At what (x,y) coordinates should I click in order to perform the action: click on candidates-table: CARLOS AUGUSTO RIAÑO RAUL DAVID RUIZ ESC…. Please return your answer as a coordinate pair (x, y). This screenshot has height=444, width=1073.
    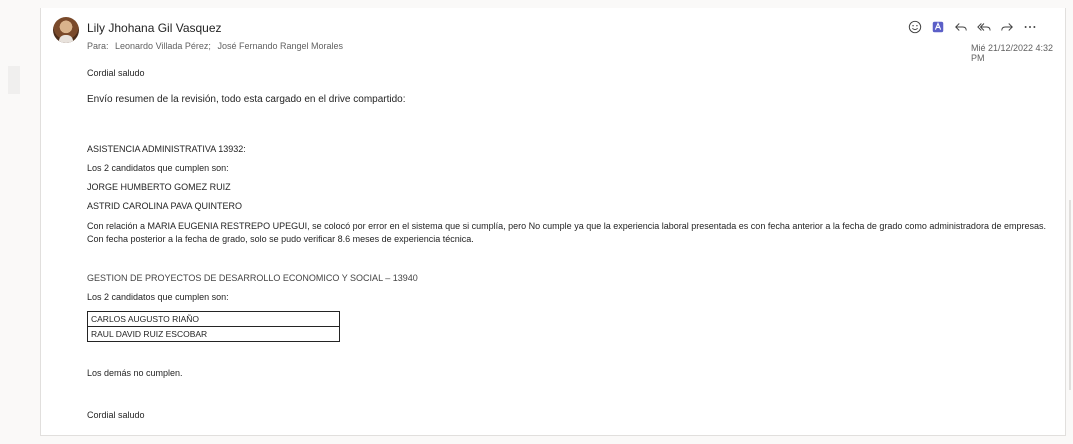
    Looking at the image, I should click on (213, 326).